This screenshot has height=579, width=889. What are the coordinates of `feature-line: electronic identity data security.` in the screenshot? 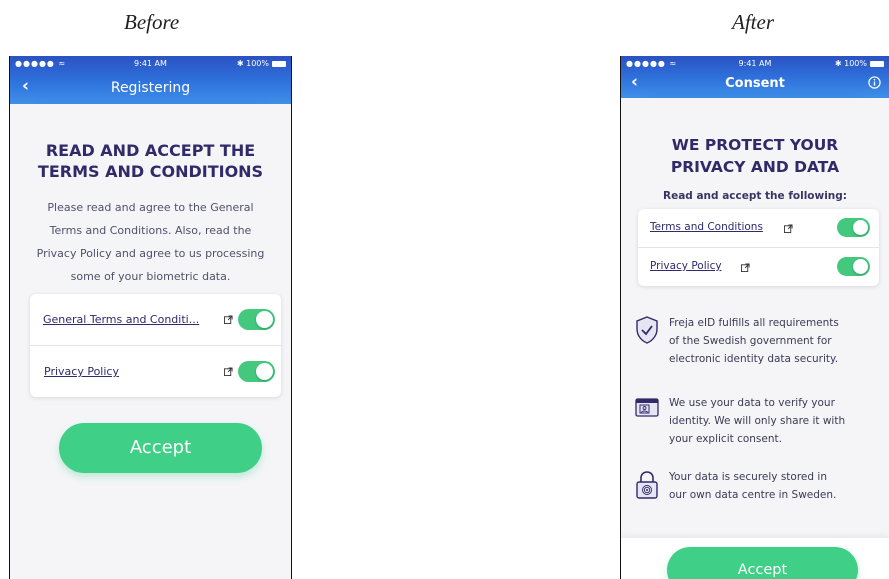 It's located at (754, 359).